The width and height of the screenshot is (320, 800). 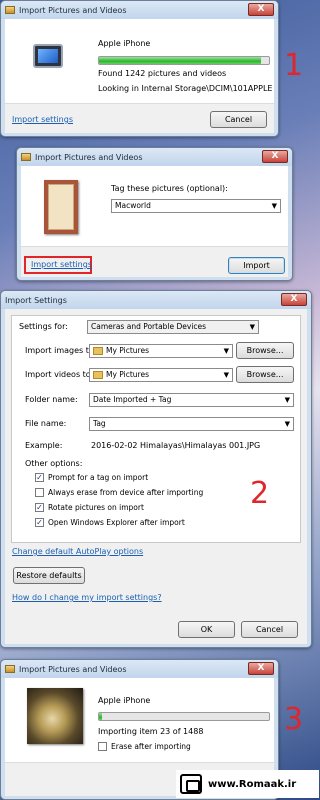 What do you see at coordinates (206, 629) in the screenshot?
I see `ok-button: OK` at bounding box center [206, 629].